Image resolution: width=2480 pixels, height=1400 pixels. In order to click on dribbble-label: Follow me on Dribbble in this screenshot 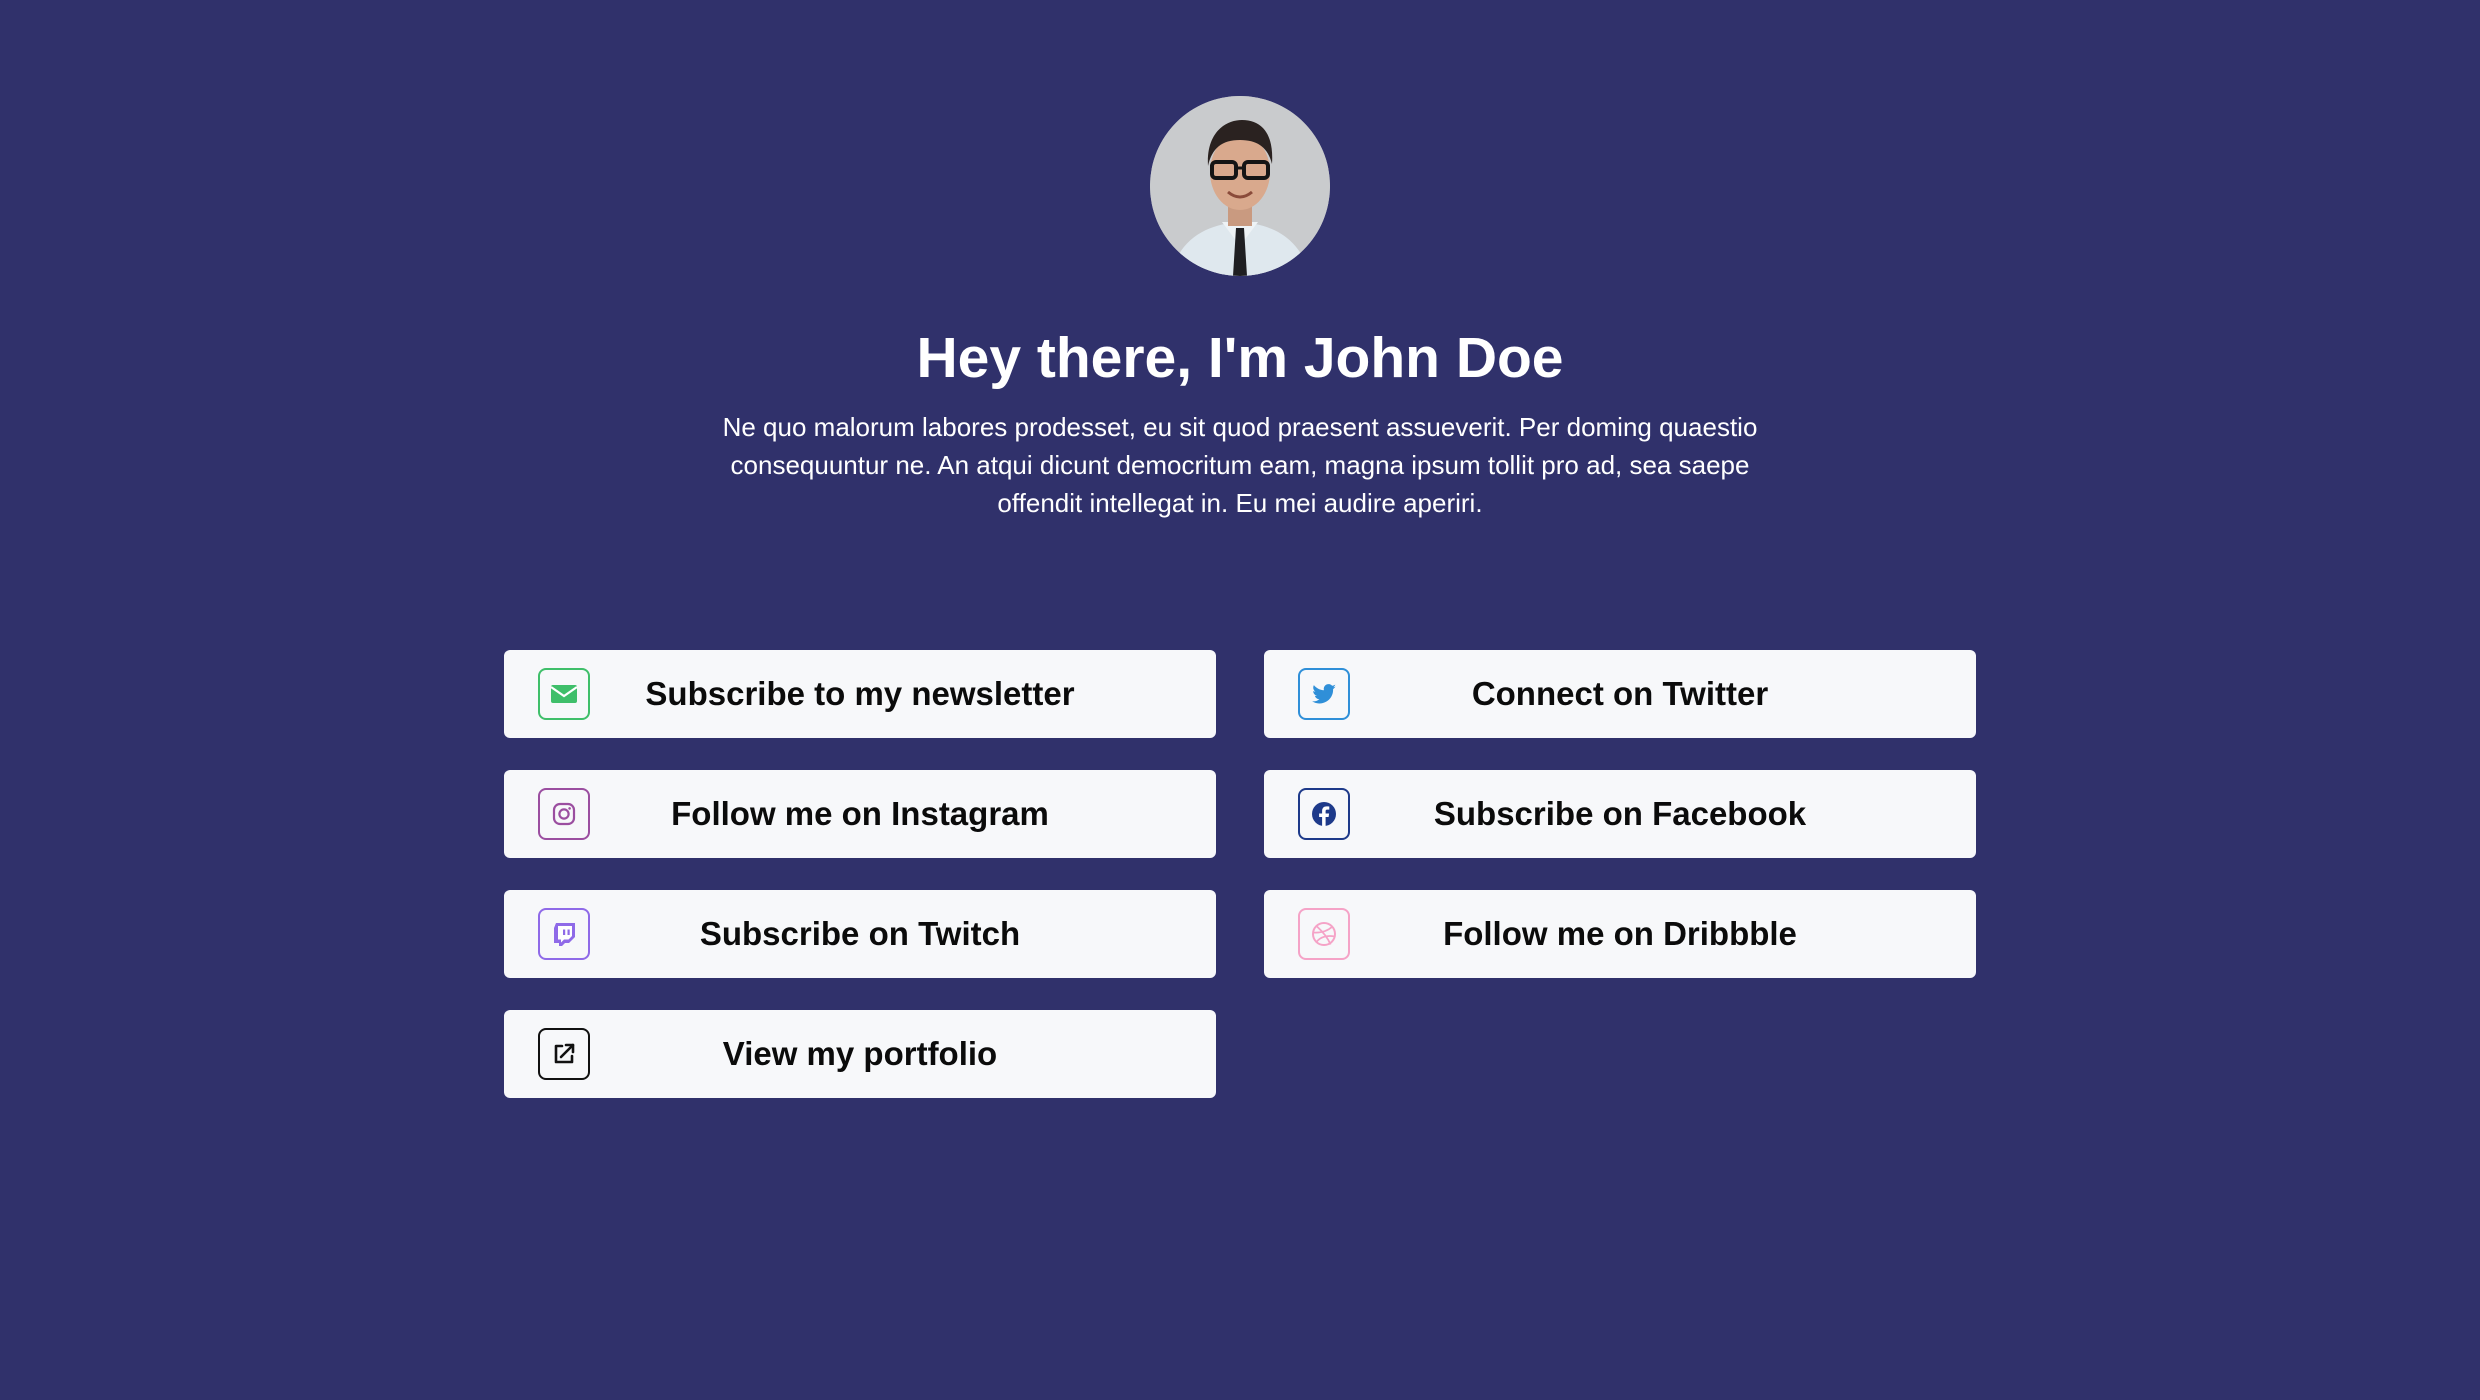, I will do `click(1620, 933)`.